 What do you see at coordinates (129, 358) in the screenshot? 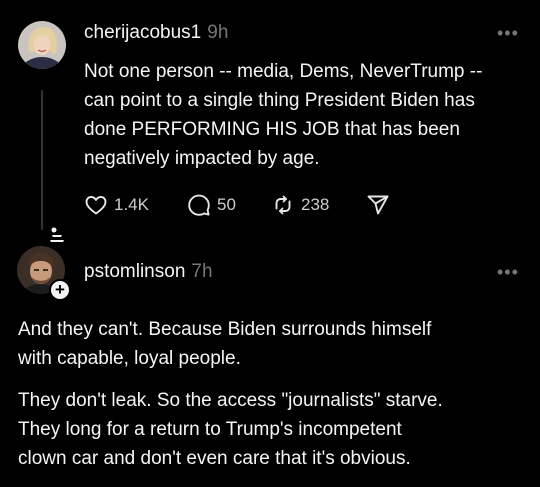
I see `post-line: with capable, loyal people.` at bounding box center [129, 358].